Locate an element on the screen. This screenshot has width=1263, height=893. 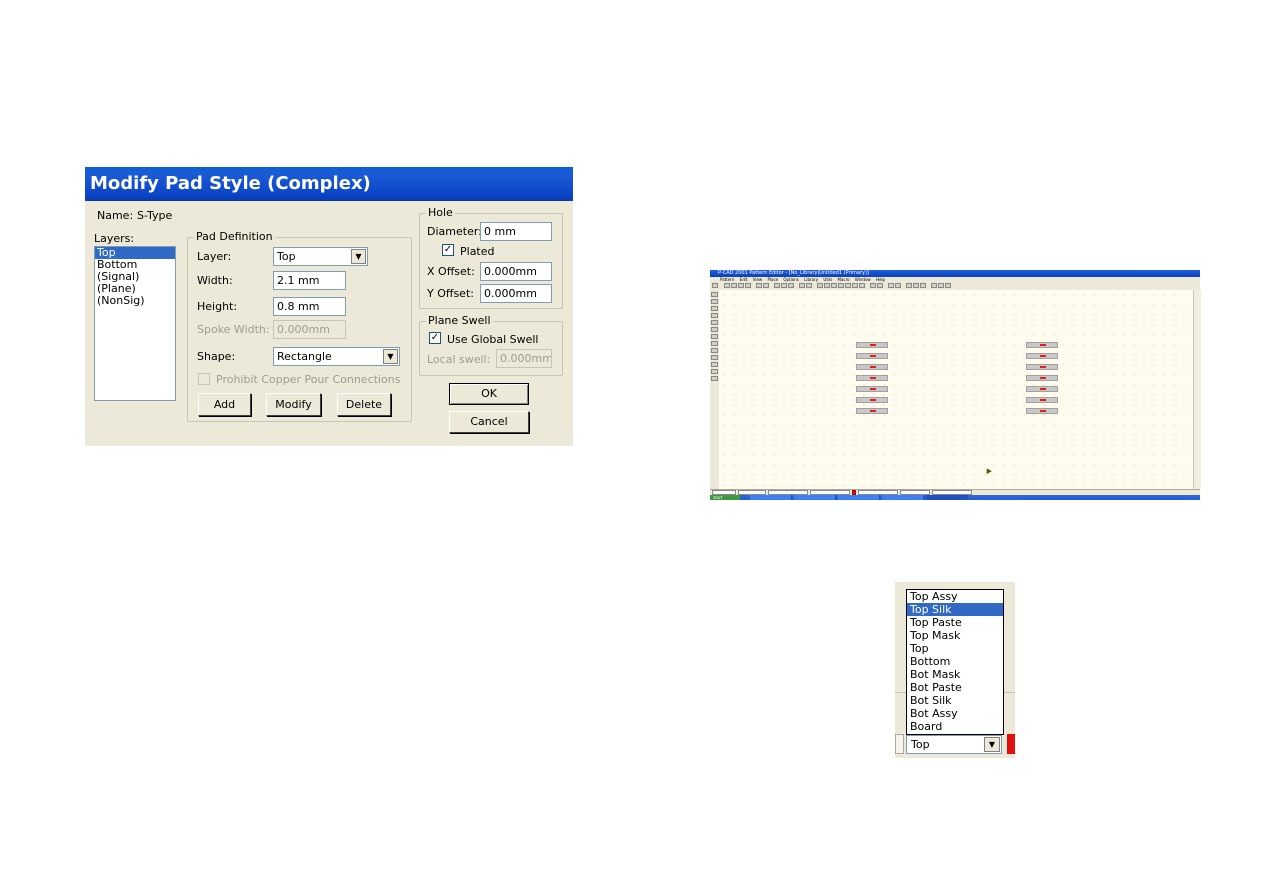
local-swell-field: 0.000mm is located at coordinates (524, 358).